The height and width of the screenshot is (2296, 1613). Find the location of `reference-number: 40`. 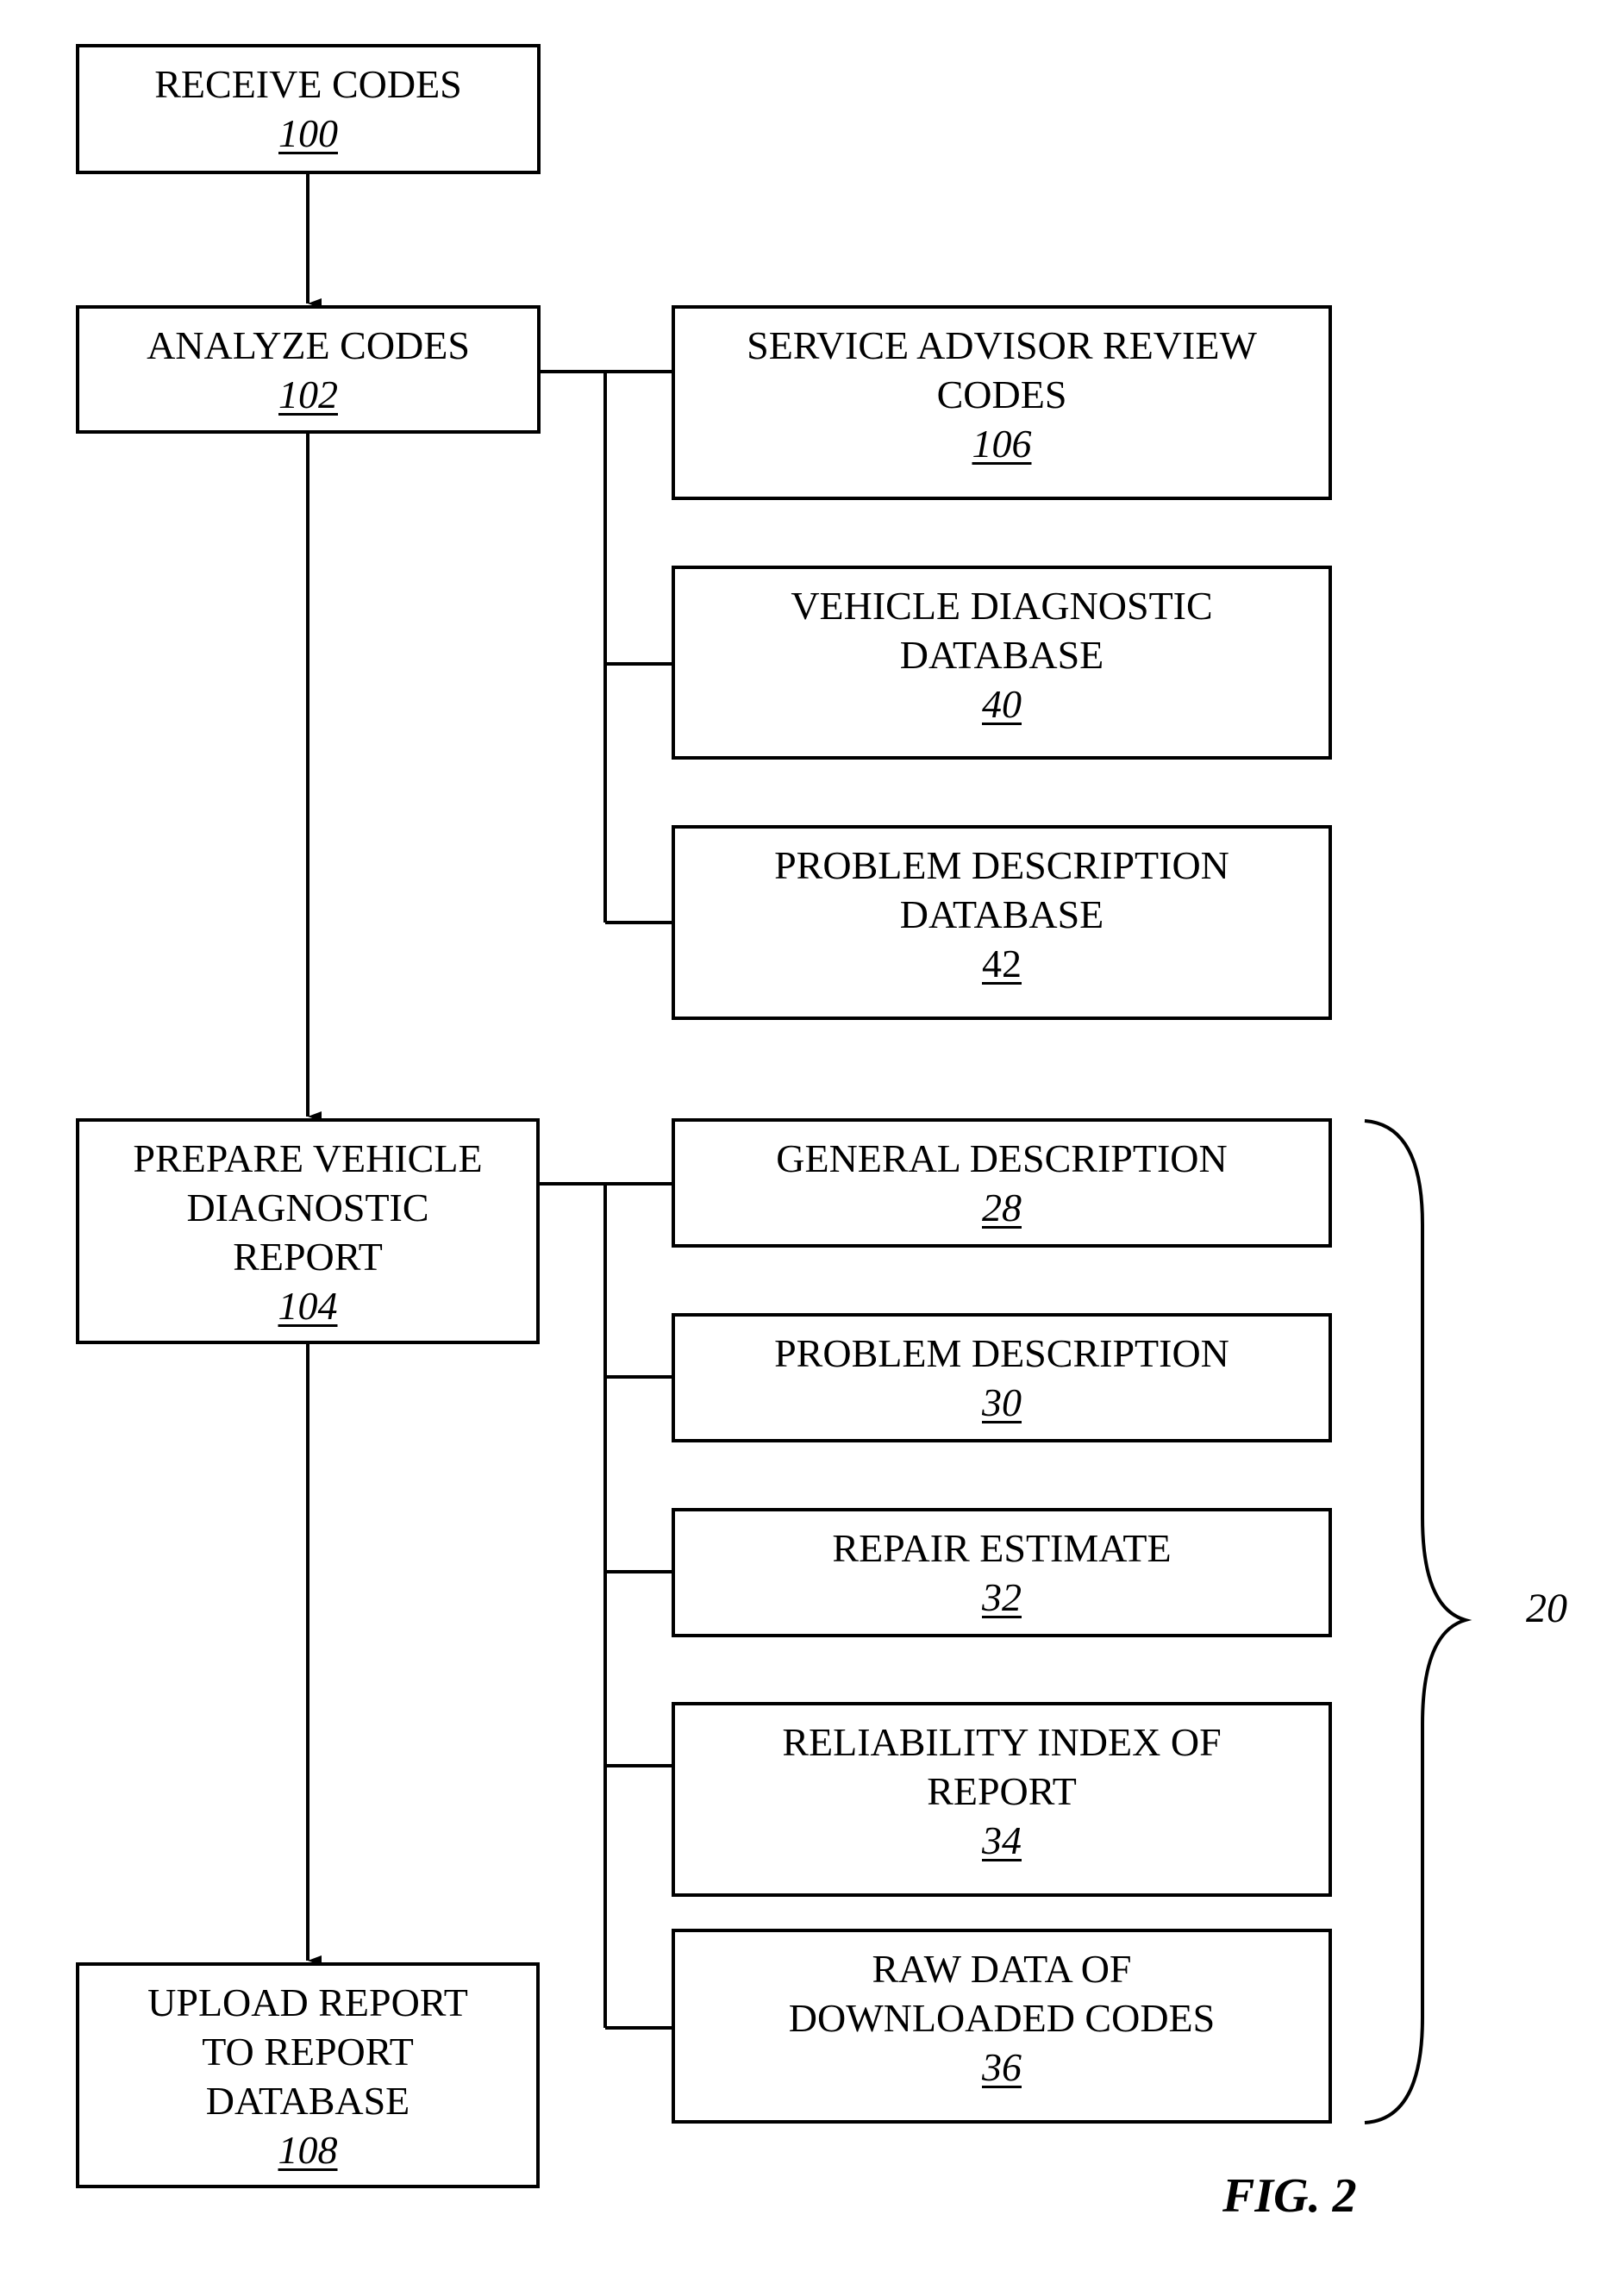

reference-number: 40 is located at coordinates (1002, 704).